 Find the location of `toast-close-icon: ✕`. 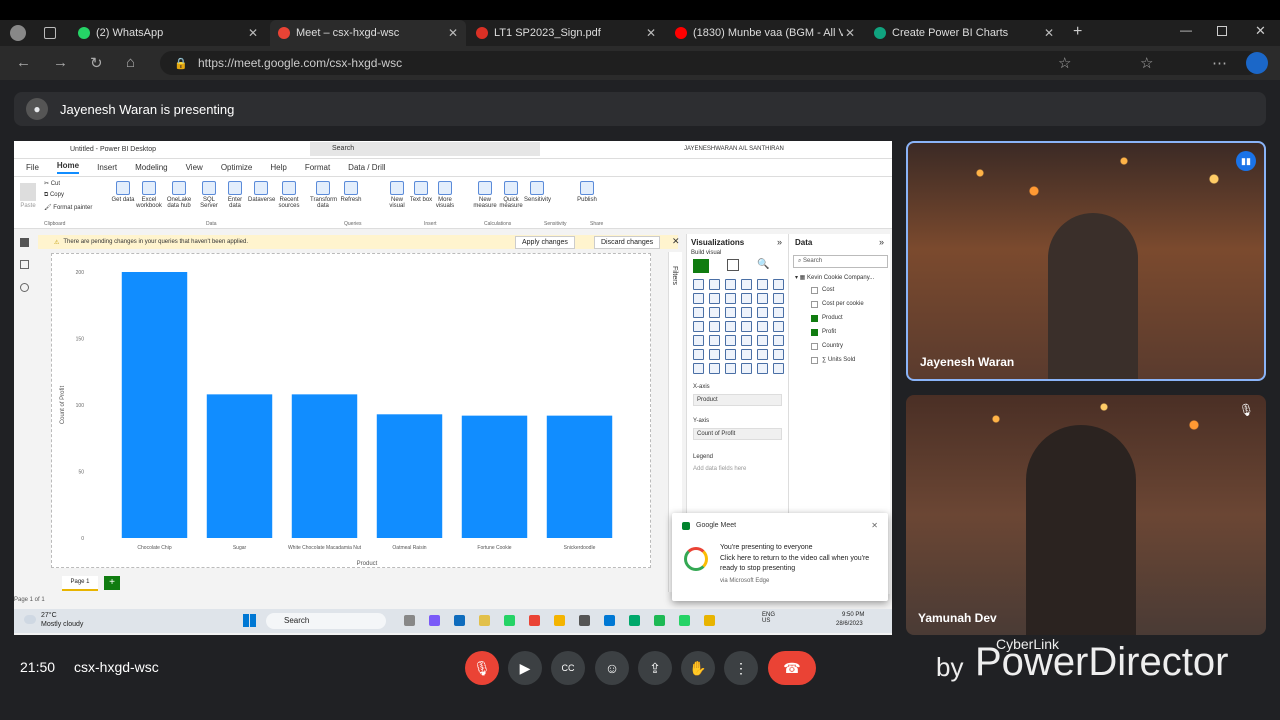

toast-close-icon: ✕ is located at coordinates (874, 525).